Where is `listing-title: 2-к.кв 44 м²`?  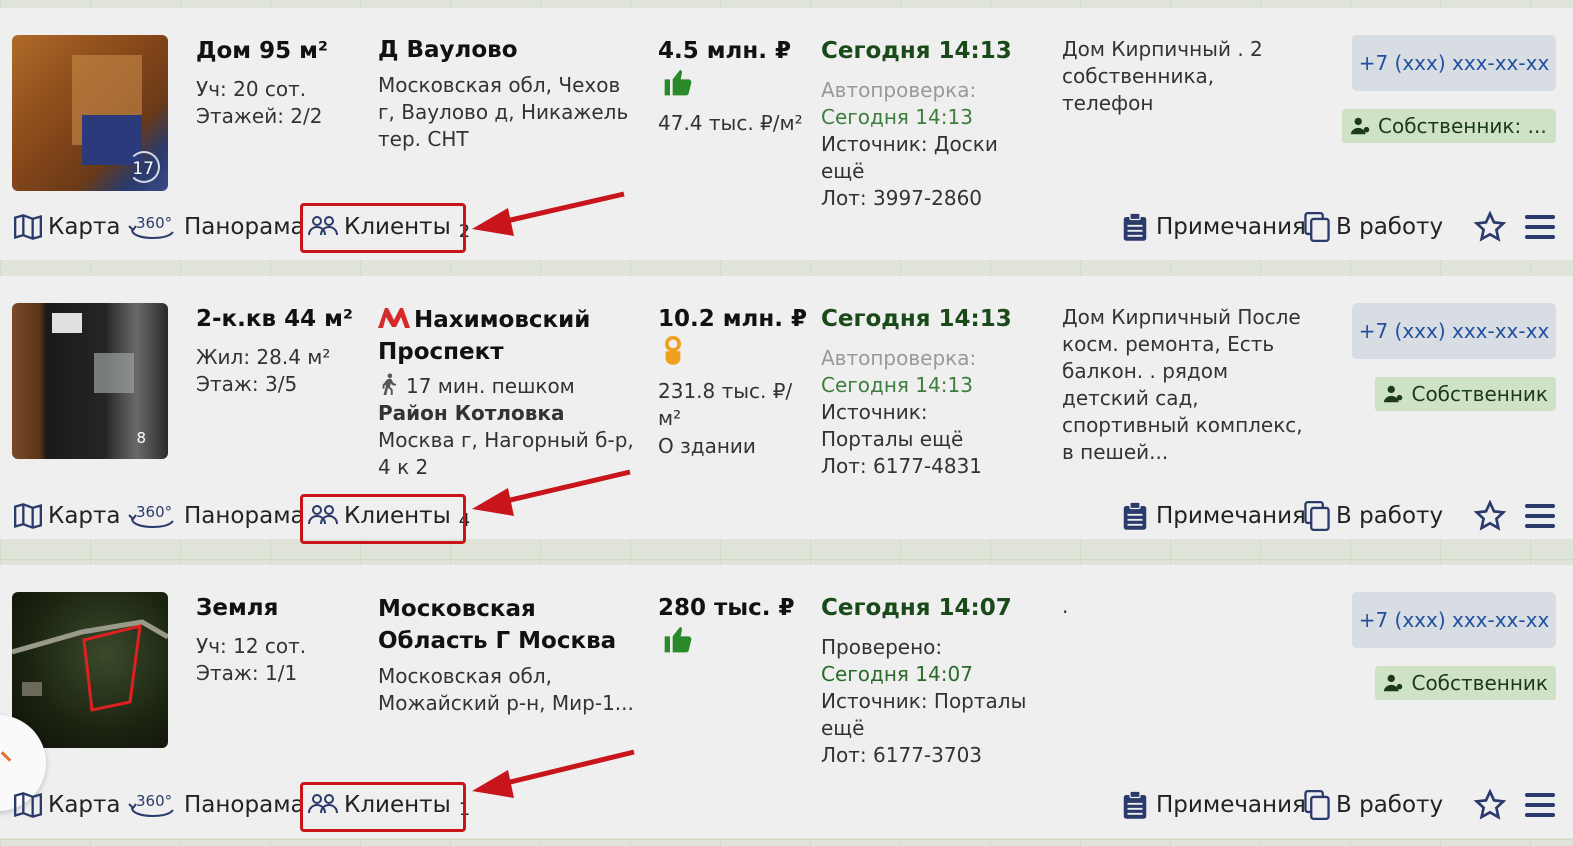 listing-title: 2-к.кв 44 м² is located at coordinates (274, 319).